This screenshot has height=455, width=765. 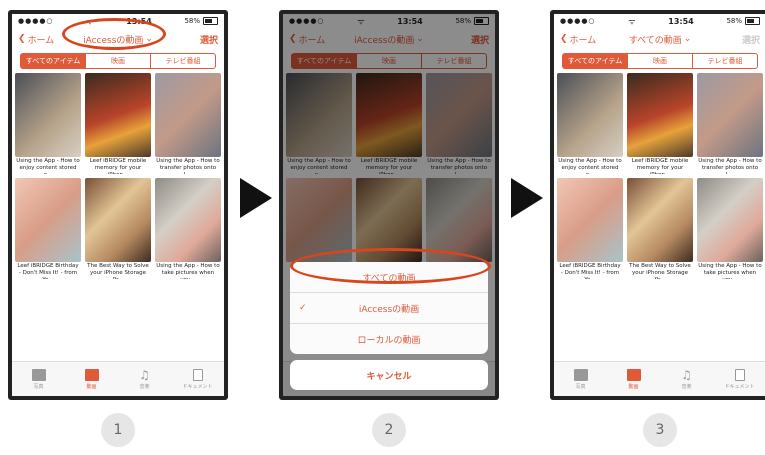 I want to click on highlight-circle-title, so click(x=114, y=34).